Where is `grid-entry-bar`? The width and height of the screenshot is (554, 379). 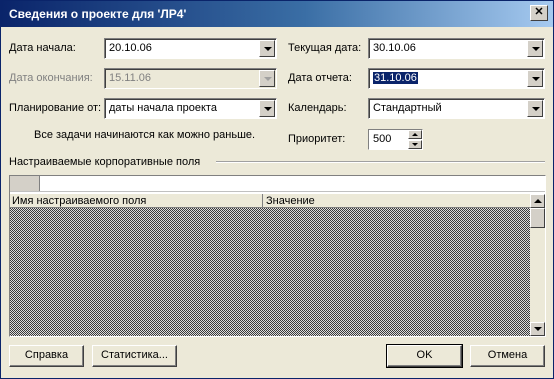
grid-entry-bar is located at coordinates (277, 184).